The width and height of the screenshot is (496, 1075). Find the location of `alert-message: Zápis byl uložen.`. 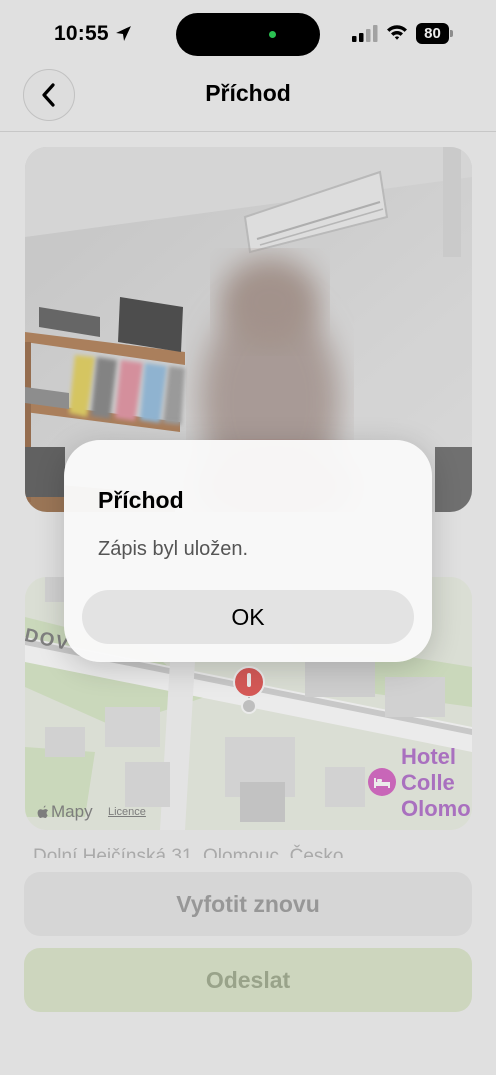

alert-message: Zápis byl uložen. is located at coordinates (173, 549).